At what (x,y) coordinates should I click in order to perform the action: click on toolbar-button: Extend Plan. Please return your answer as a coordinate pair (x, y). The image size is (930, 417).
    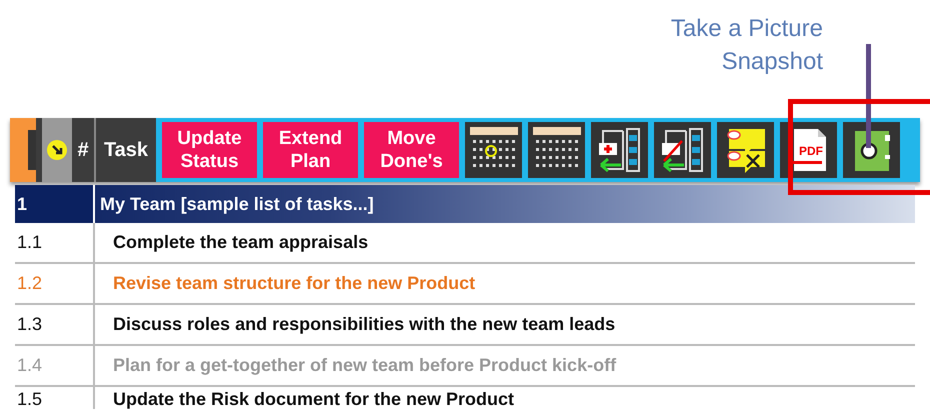
    Looking at the image, I should click on (310, 150).